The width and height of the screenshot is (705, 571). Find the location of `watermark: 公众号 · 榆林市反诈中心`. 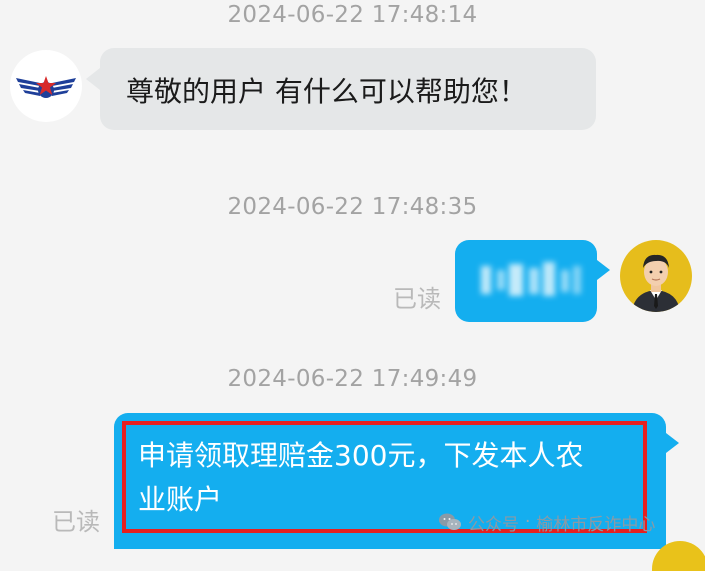

watermark: 公众号 · 榆林市反诈中心 is located at coordinates (546, 522).